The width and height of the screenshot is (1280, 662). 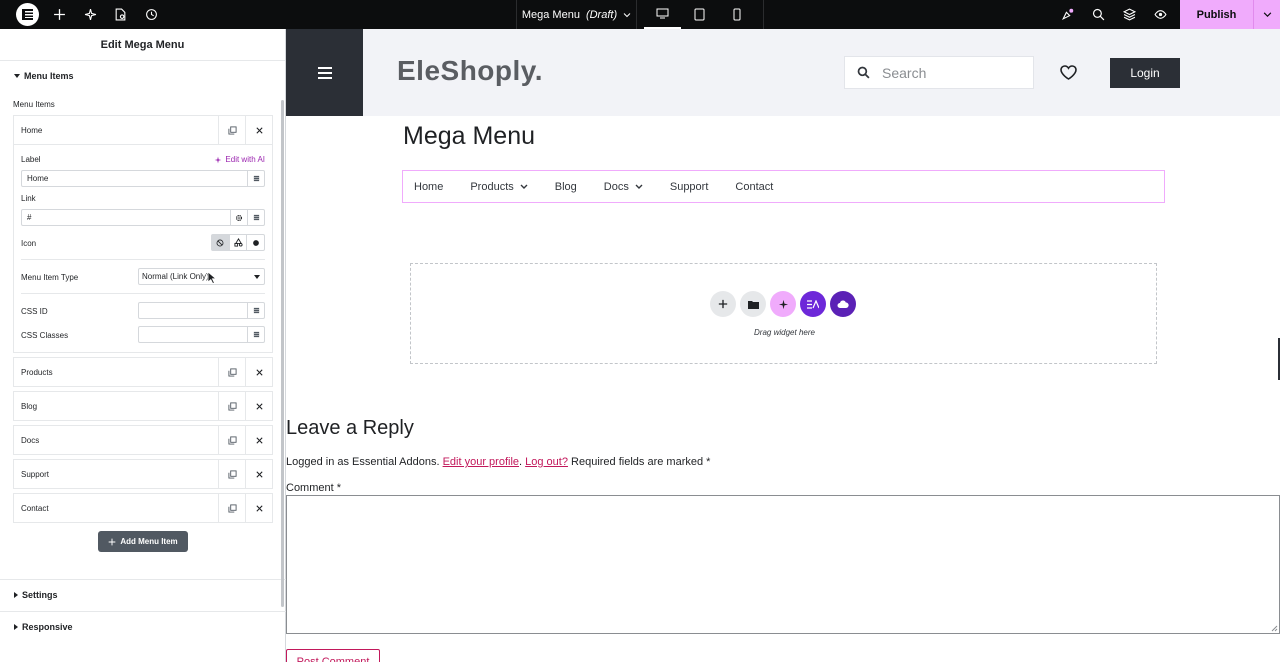 What do you see at coordinates (143, 217) in the screenshot?
I see `link-input: #` at bounding box center [143, 217].